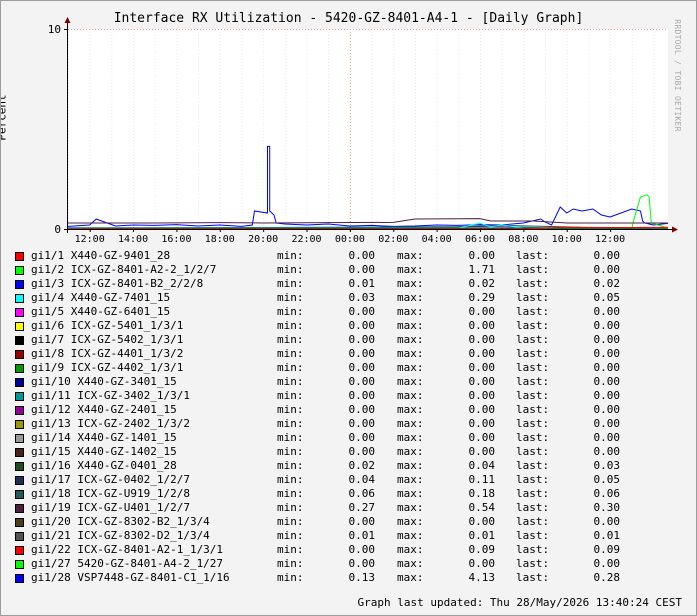 The width and height of the screenshot is (697, 616). I want to click on x-tick-label: 14:00, so click(133, 239).